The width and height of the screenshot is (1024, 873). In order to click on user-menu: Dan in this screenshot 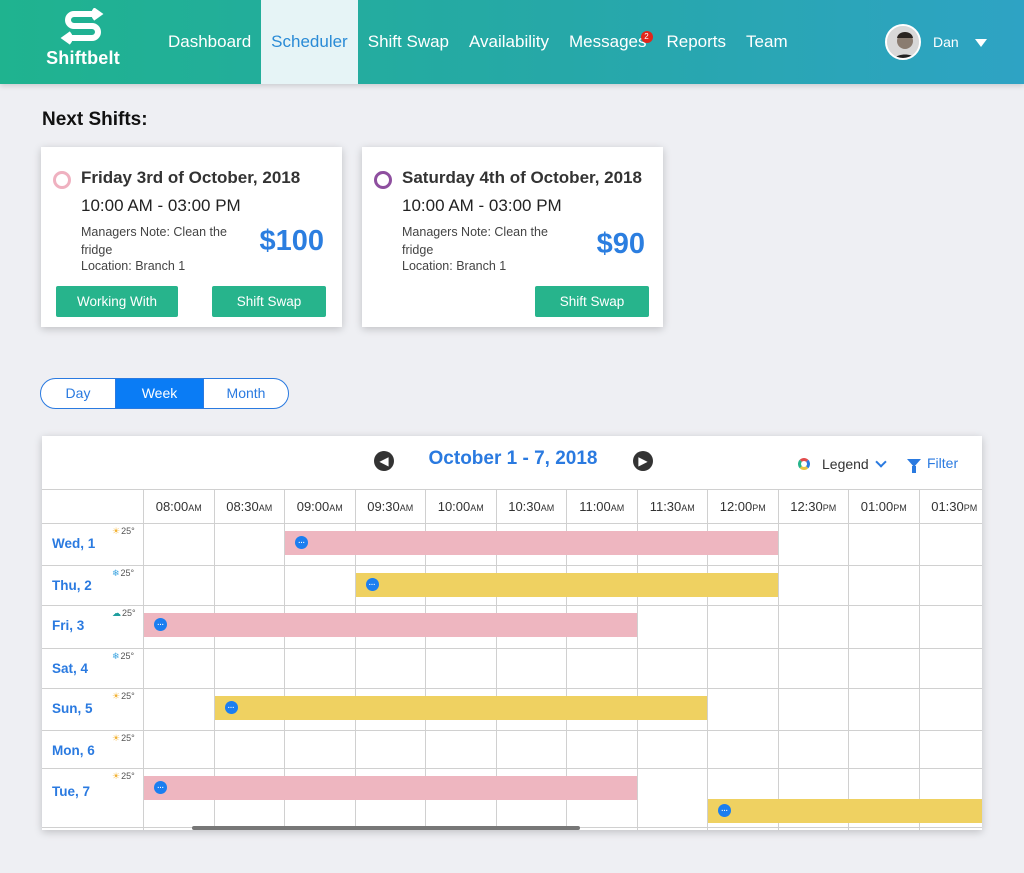, I will do `click(936, 42)`.